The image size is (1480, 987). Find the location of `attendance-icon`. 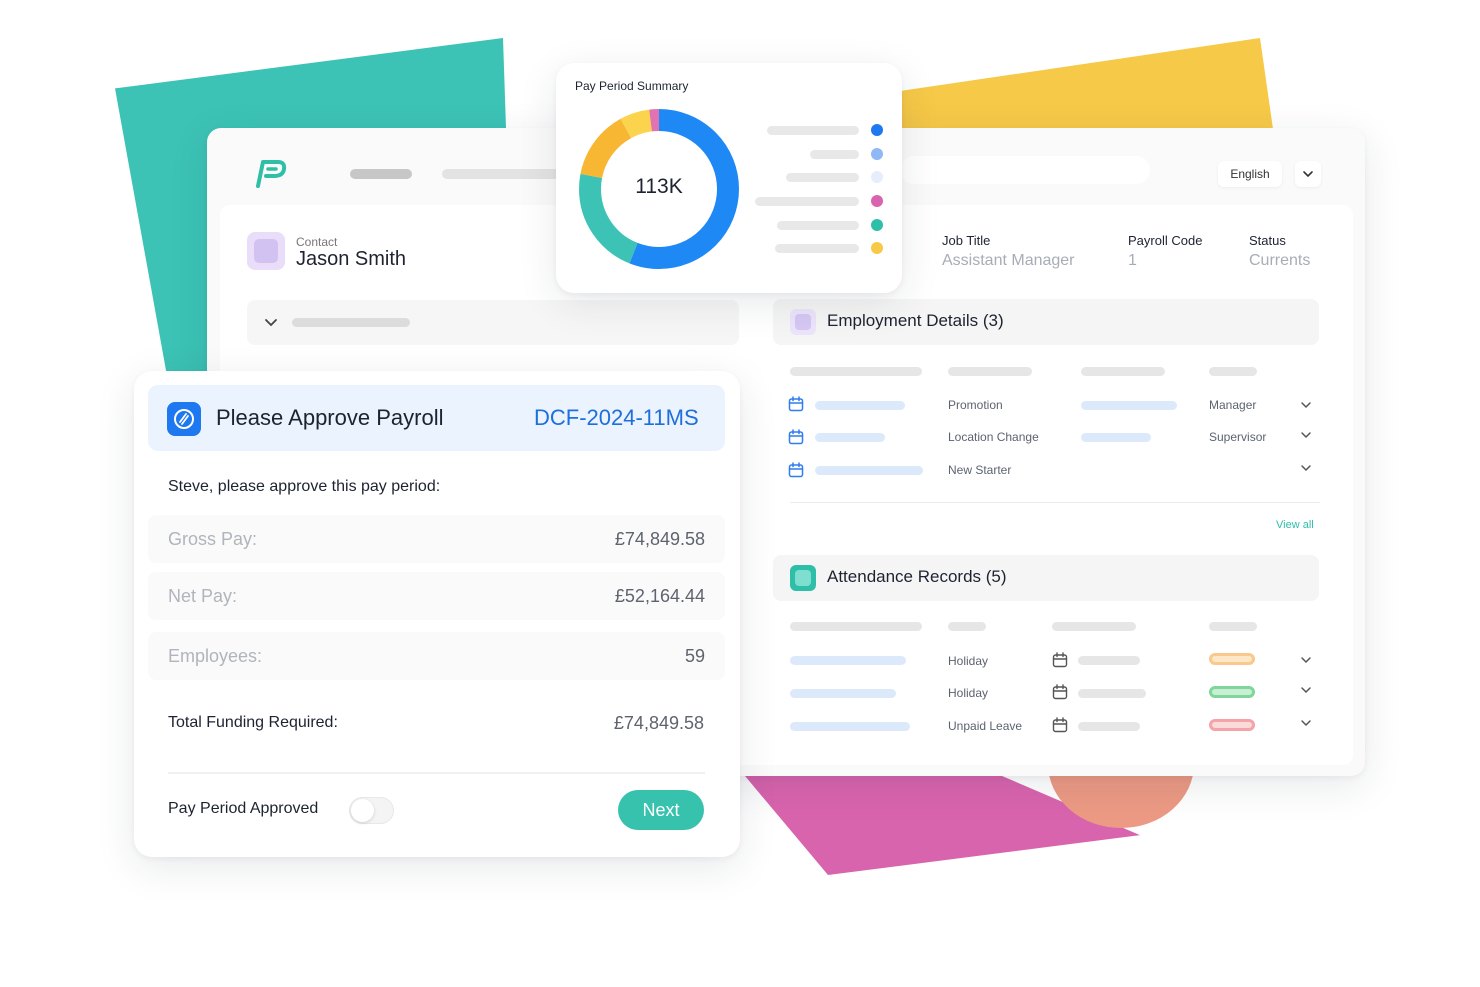

attendance-icon is located at coordinates (803, 578).